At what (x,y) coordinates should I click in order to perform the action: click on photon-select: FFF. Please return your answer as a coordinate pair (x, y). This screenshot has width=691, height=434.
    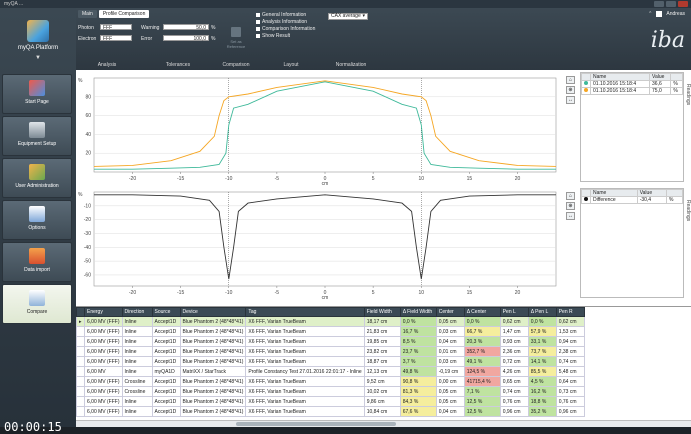
    Looking at the image, I should click on (116, 27).